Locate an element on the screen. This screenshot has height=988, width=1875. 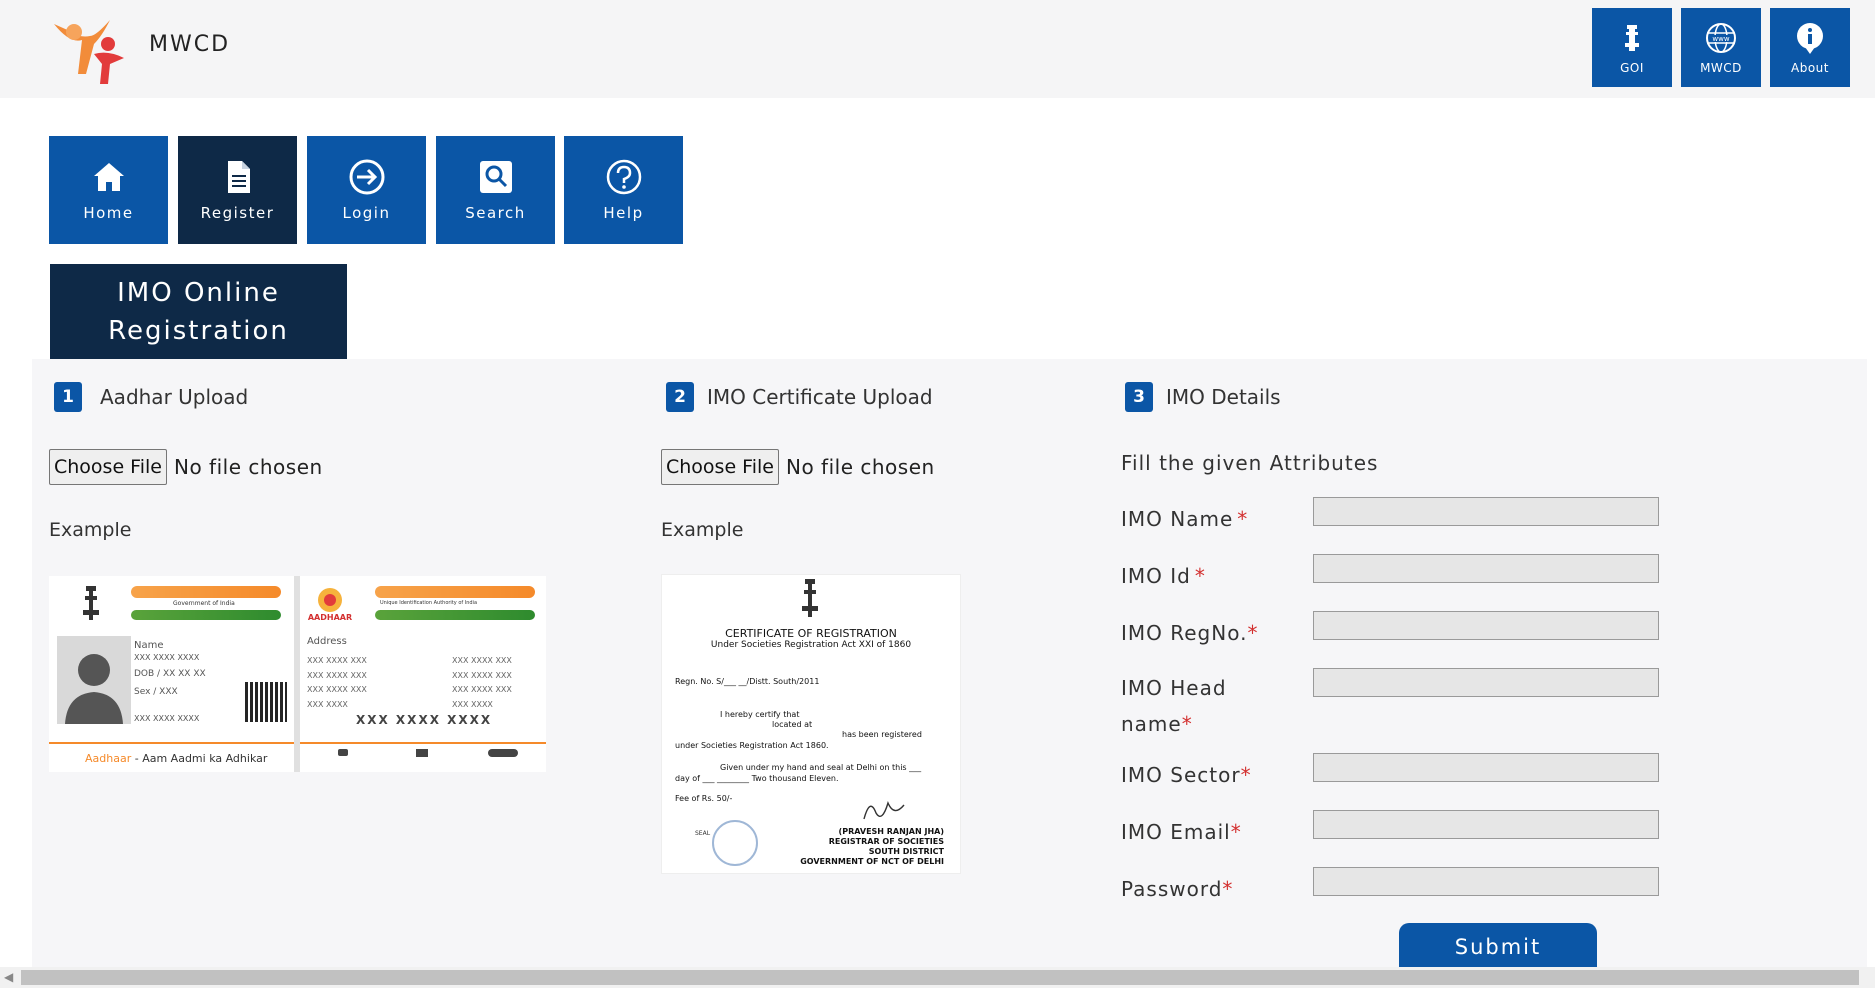
aadhaar-logo-icon: AADHAAR is located at coordinates (330, 605).